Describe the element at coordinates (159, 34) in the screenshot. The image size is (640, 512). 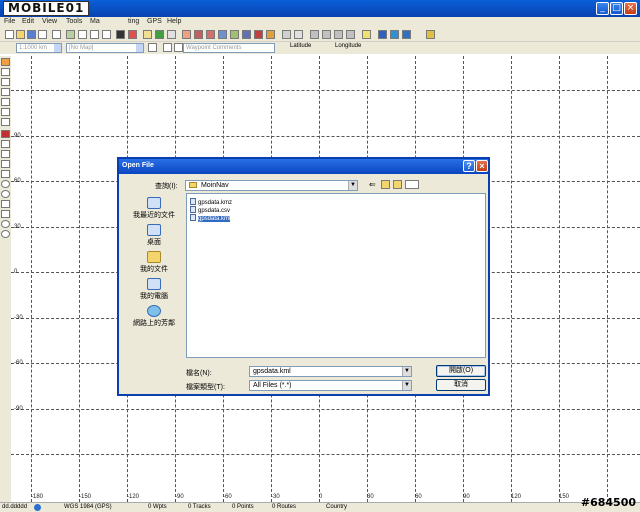
I see `globe-icon` at that location.